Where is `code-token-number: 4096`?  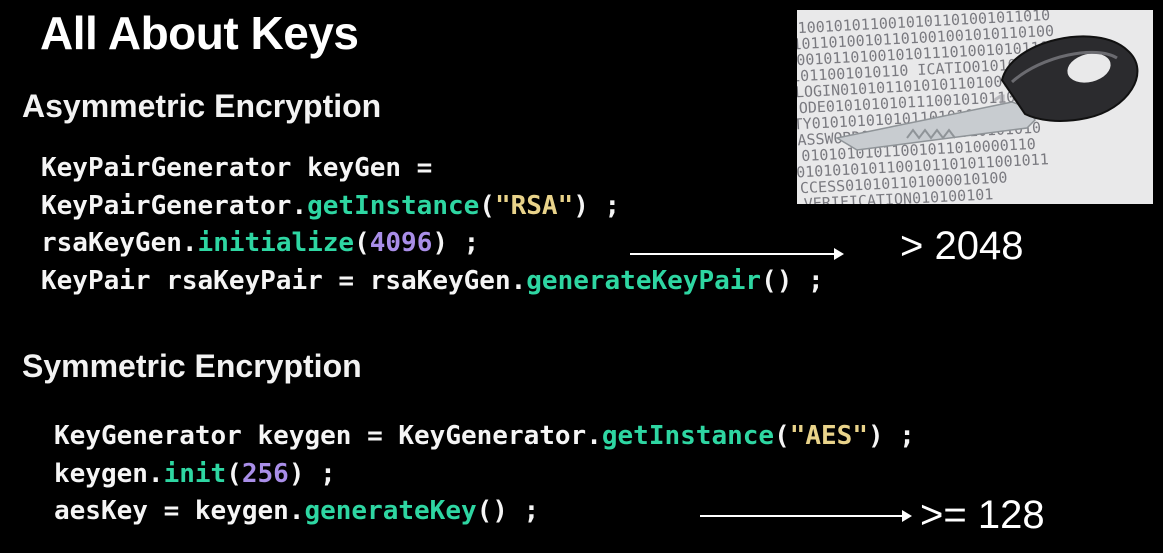 code-token-number: 4096 is located at coordinates (401, 243).